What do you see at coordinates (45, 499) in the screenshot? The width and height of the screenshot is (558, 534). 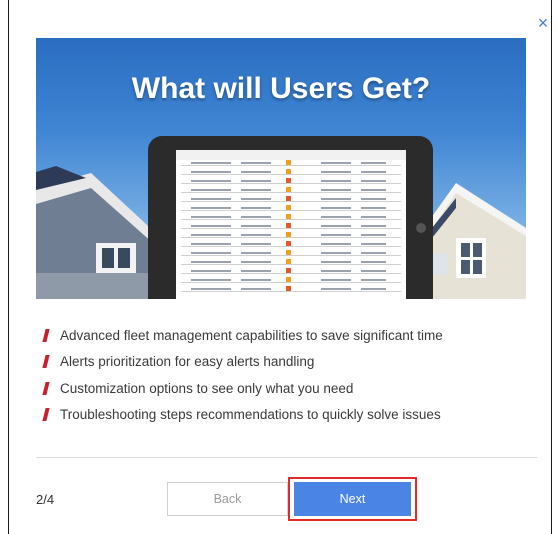 I see `page-indicator: 2/4` at bounding box center [45, 499].